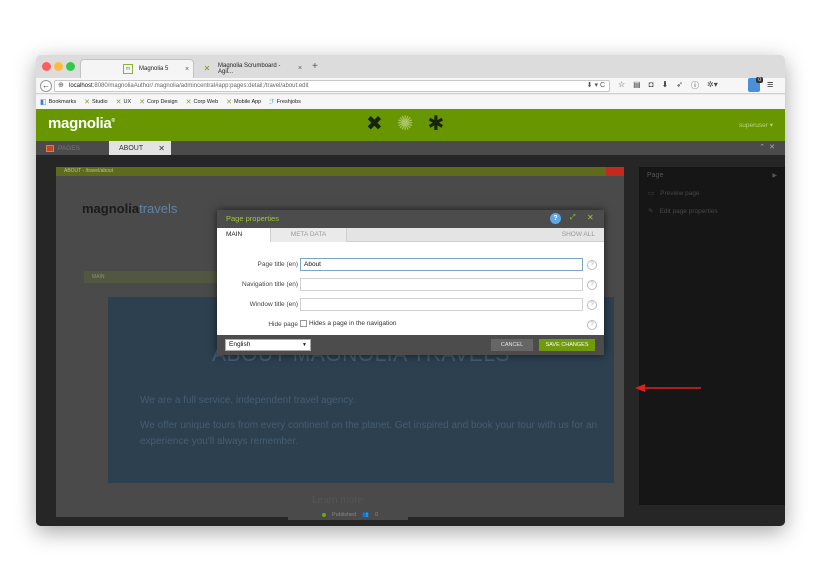 The width and height of the screenshot is (820, 579). I want to click on bookmark-label: Corp Design, so click(162, 102).